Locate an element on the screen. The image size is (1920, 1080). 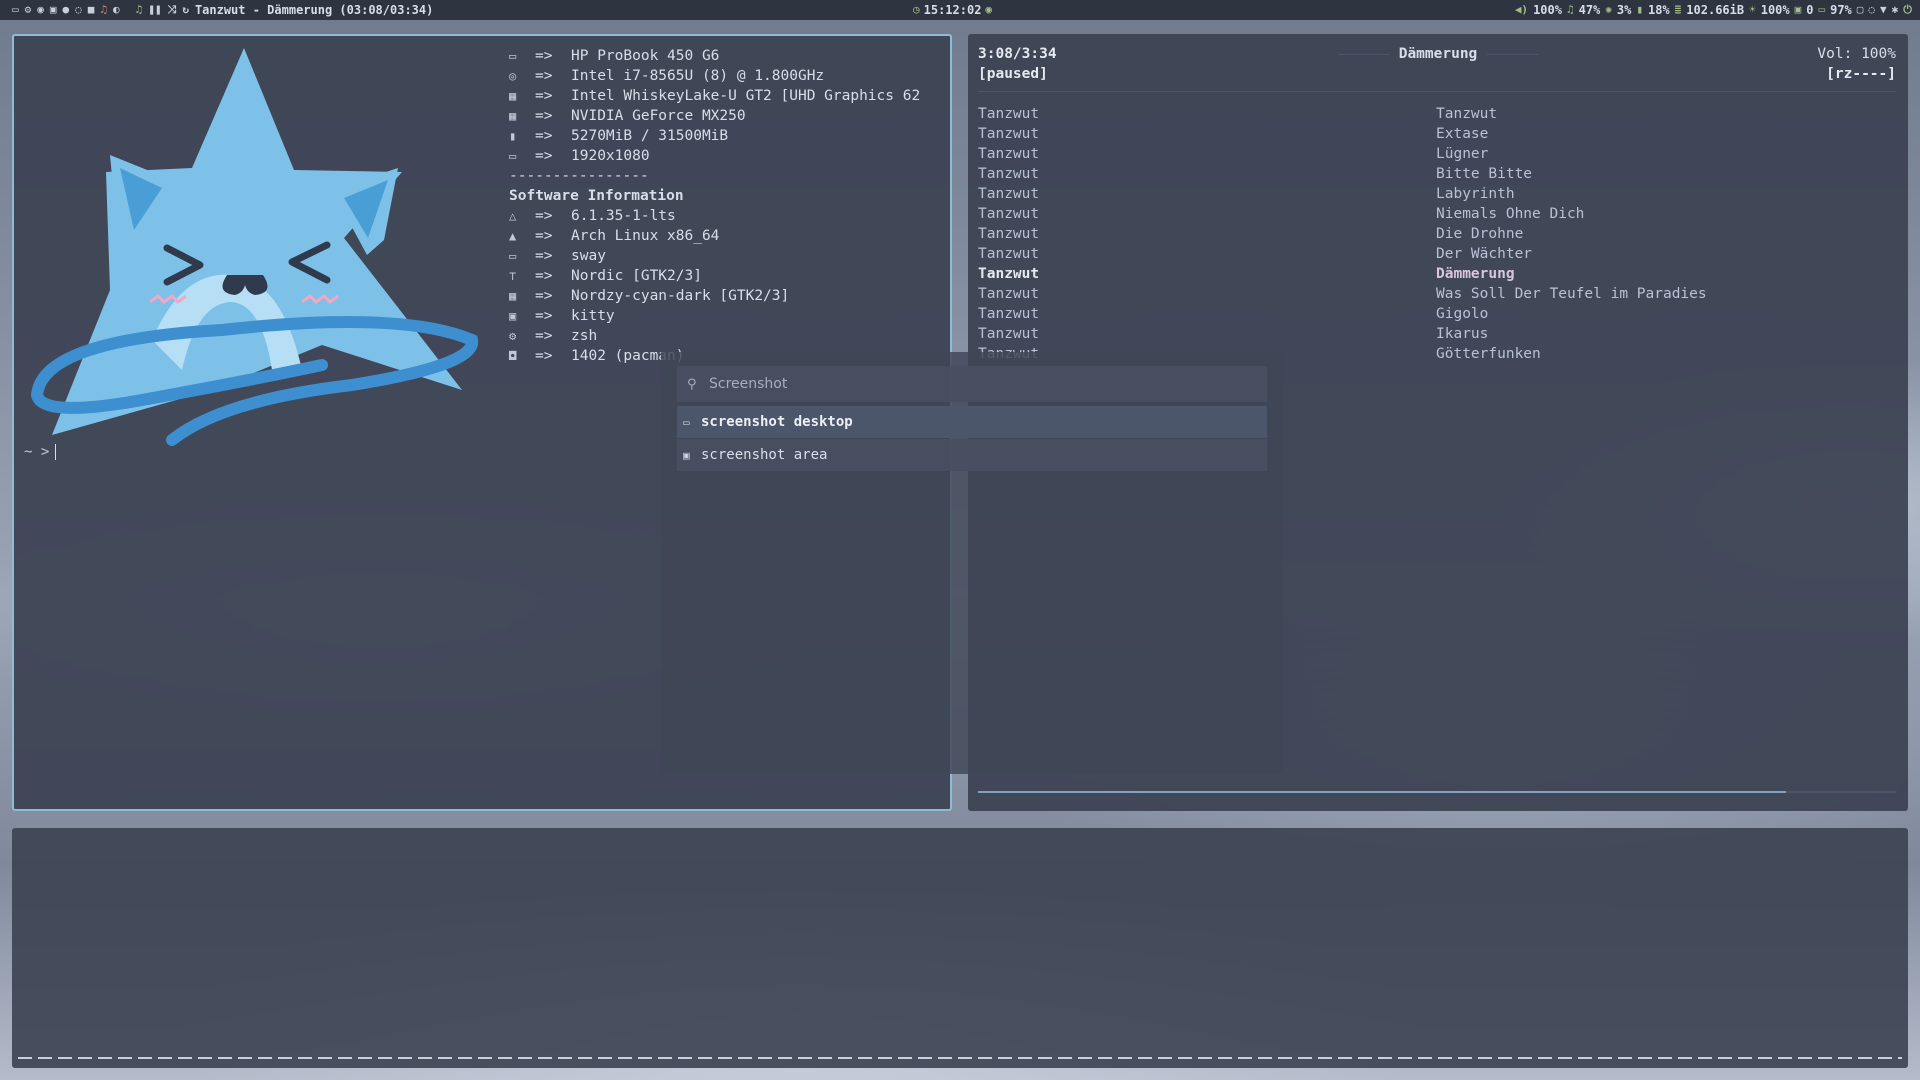
repeat-icon: ↻ is located at coordinates (185, 10).